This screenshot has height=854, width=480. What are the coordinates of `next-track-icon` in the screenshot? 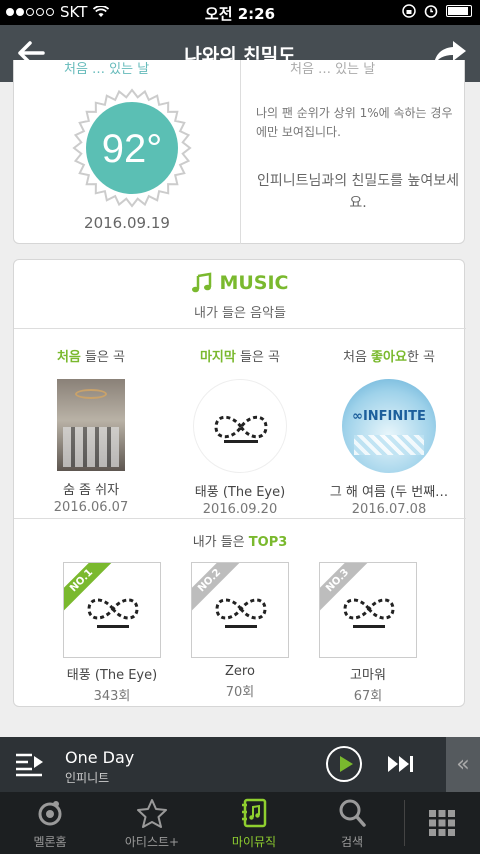 It's located at (401, 764).